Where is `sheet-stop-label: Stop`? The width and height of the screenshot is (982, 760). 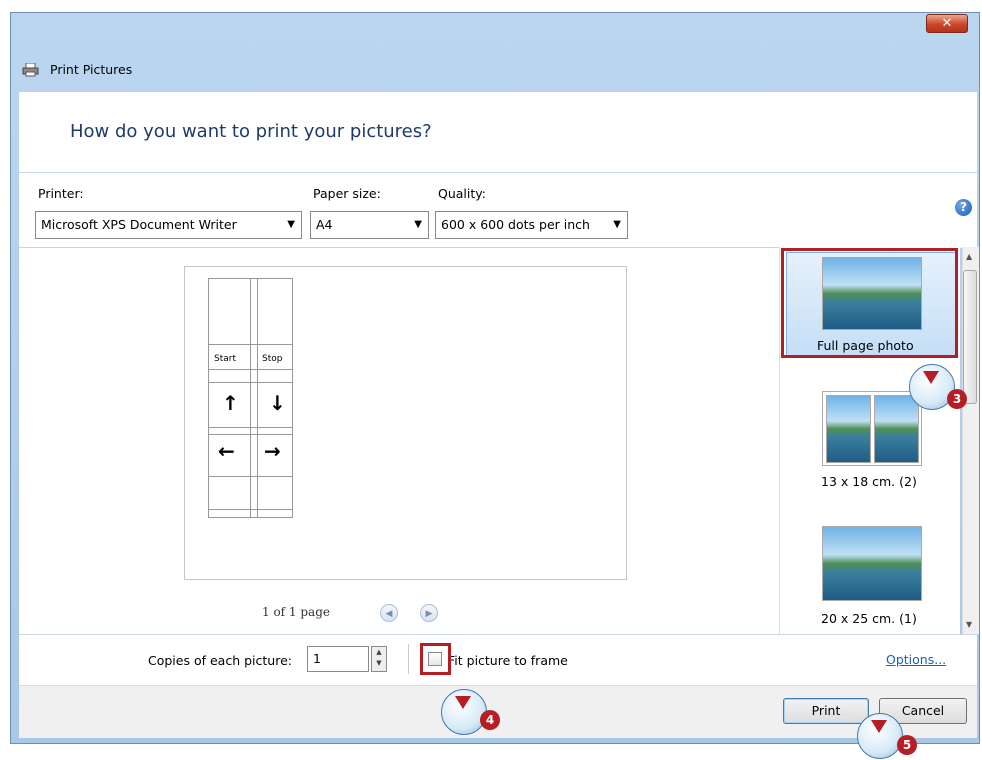
sheet-stop-label: Stop is located at coordinates (272, 359).